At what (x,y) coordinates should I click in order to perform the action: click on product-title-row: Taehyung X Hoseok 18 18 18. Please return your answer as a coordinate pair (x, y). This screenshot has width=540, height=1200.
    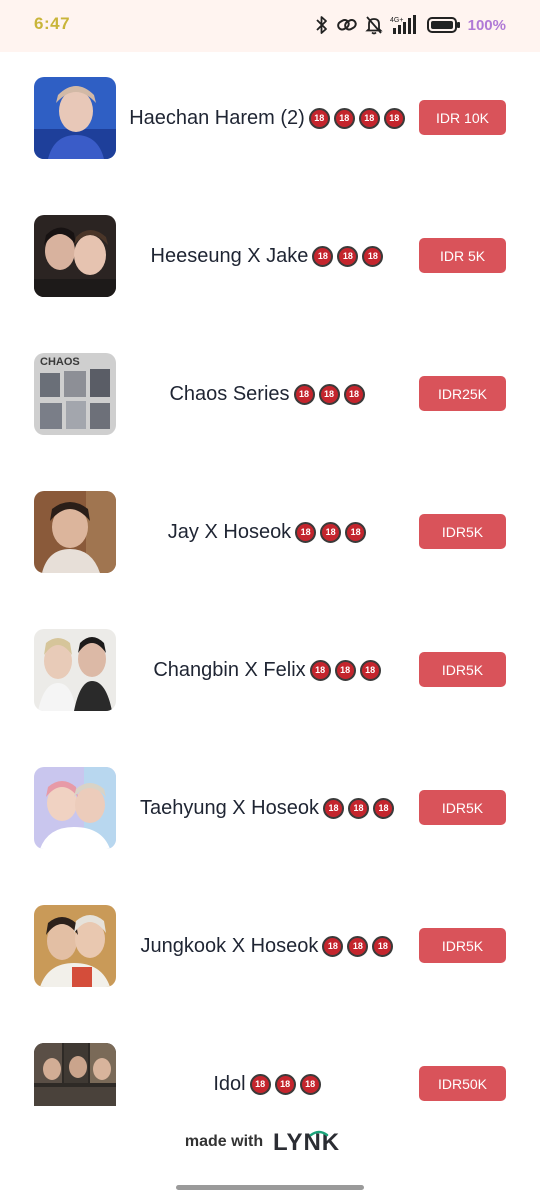
    Looking at the image, I should click on (267, 808).